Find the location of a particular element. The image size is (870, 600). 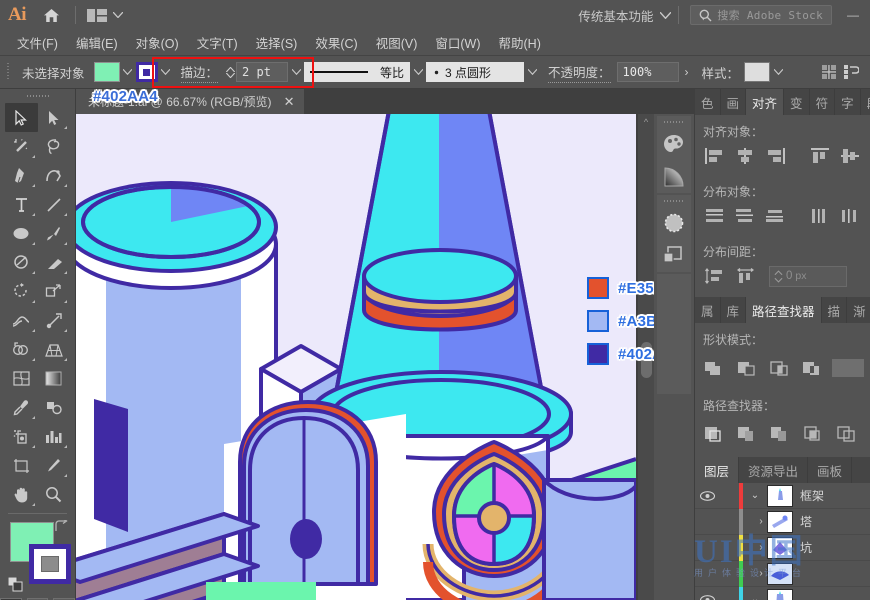

brush-definition-select: 3 点圆形 is located at coordinates (475, 72).